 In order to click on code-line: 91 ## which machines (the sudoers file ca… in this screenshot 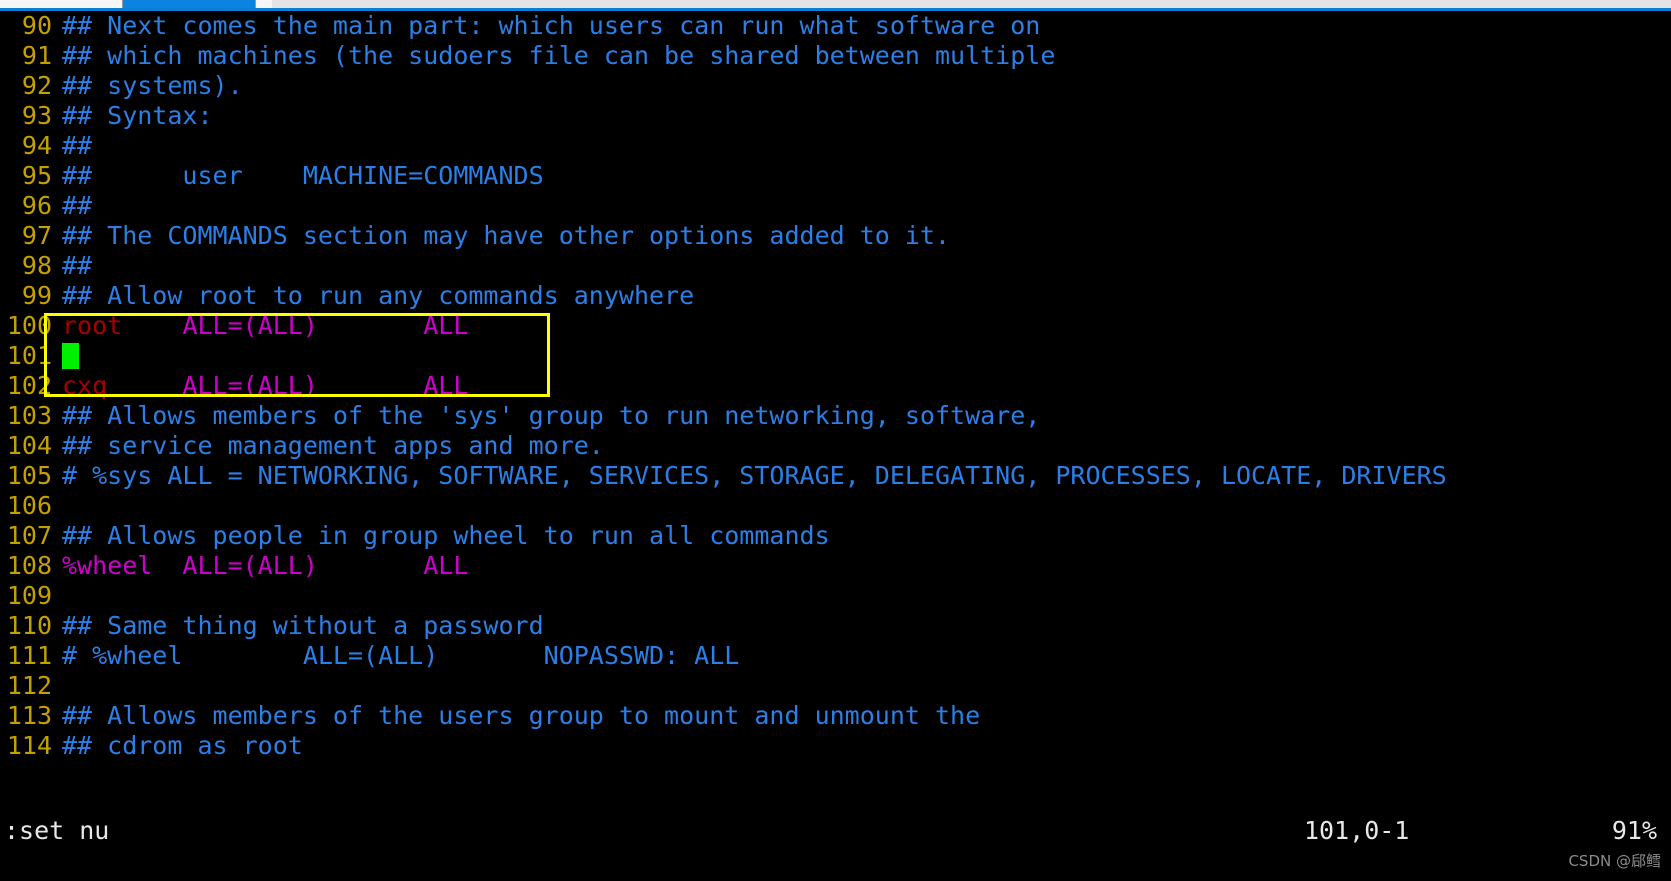, I will do `click(835, 56)`.